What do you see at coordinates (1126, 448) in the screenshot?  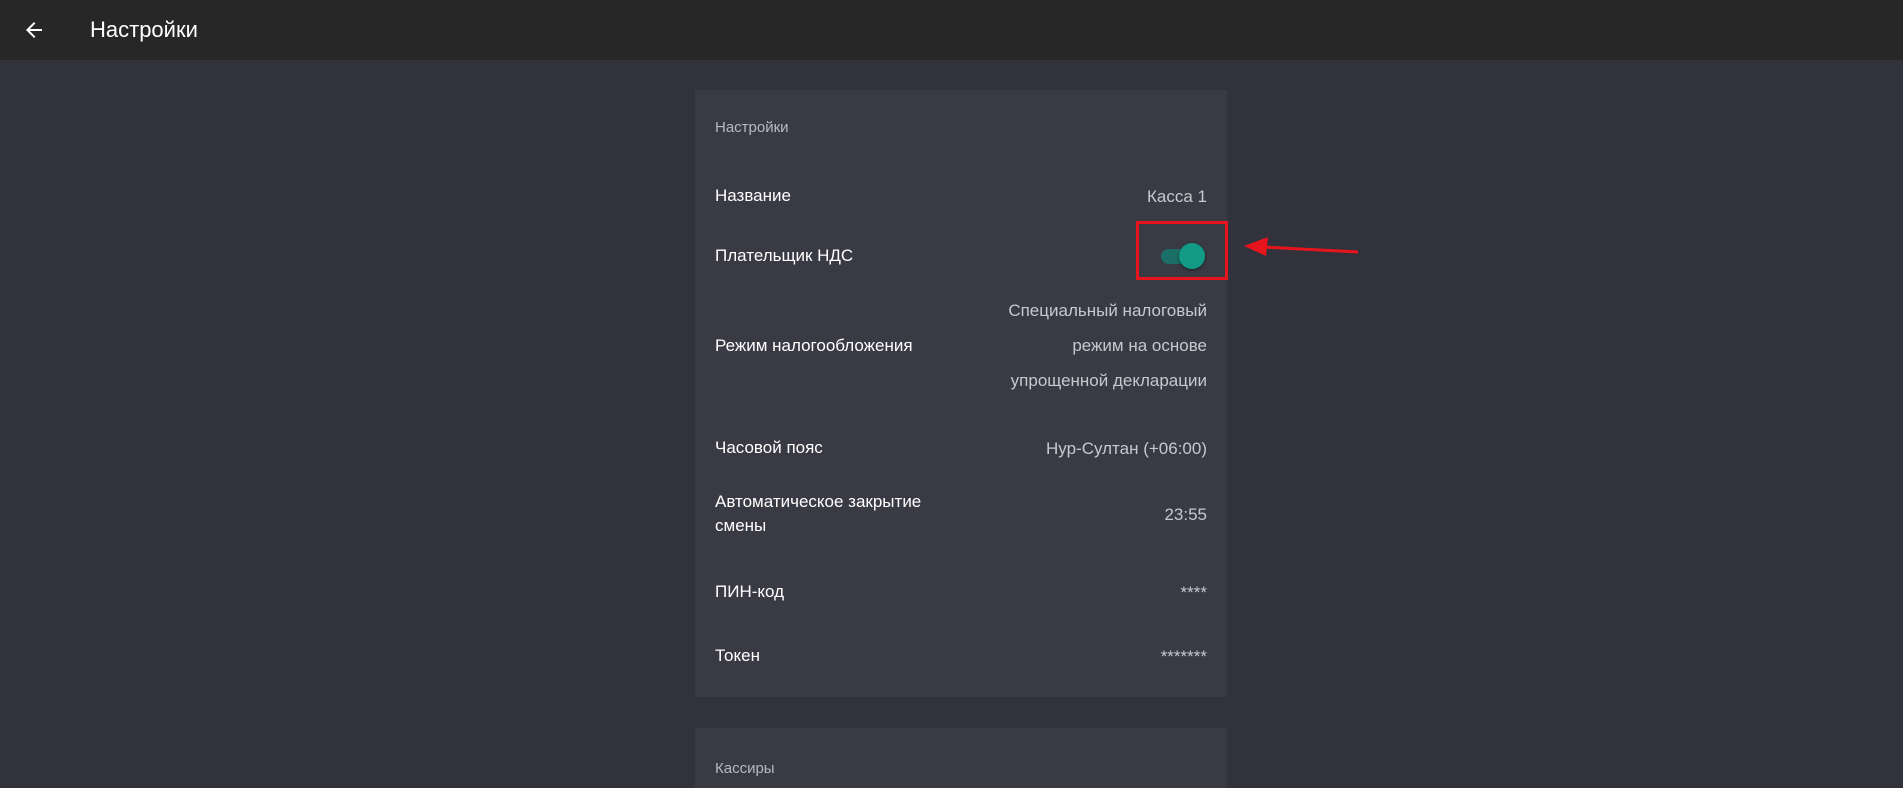 I see `setting-value: Нур-Султан (+06:00)` at bounding box center [1126, 448].